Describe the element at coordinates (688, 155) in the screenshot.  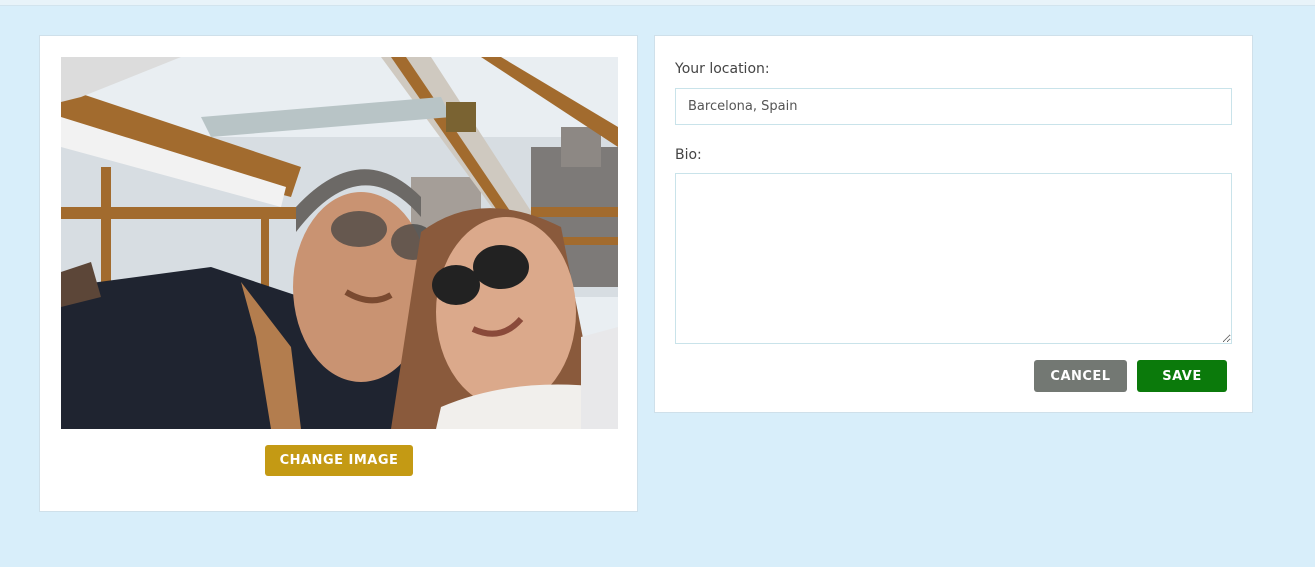
I see `bio-label: Bio:` at that location.